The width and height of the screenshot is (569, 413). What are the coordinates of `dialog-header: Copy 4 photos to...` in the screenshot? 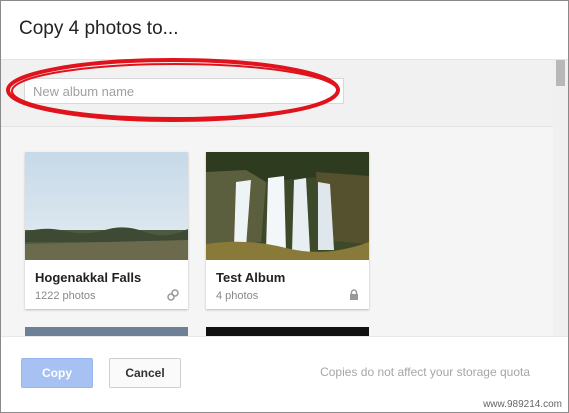 It's located at (284, 30).